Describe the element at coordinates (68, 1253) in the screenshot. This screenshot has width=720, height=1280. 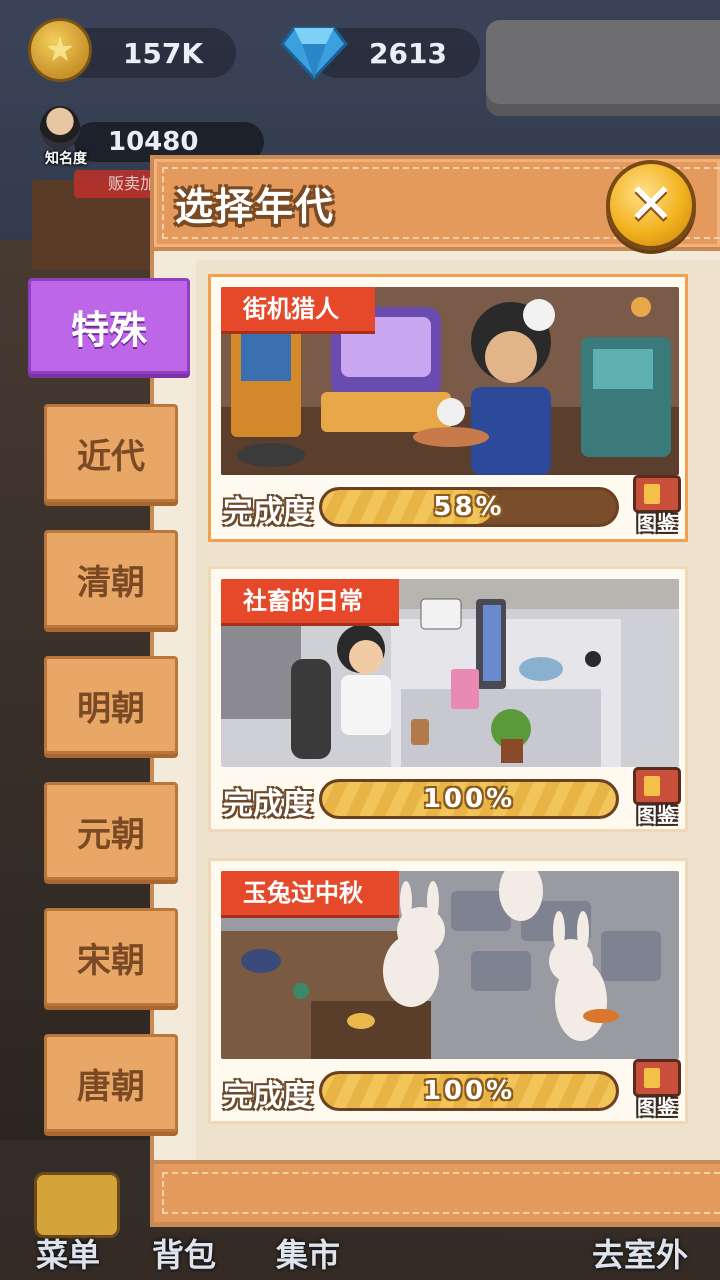
I see `nav-menu: 菜单` at that location.